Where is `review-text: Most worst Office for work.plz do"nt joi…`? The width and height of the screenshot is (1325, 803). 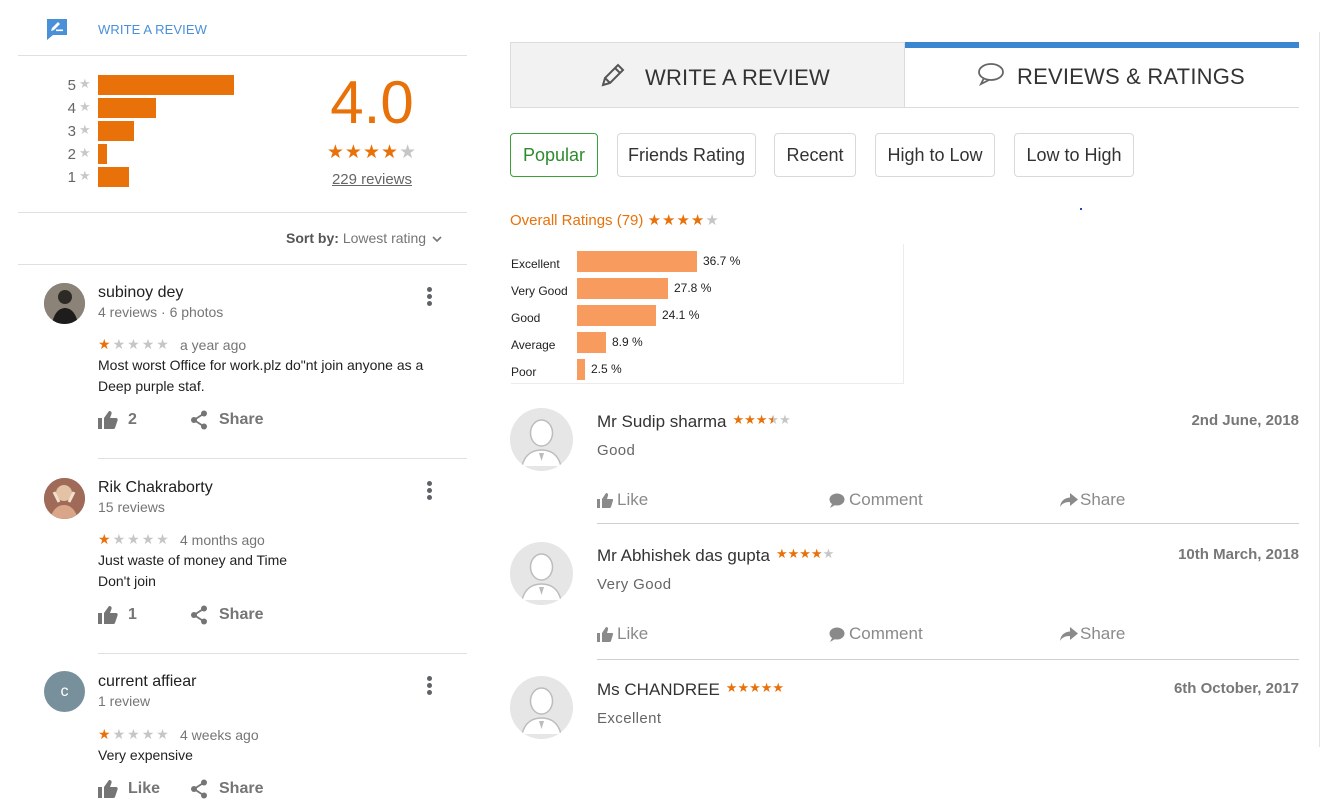
review-text: Most worst Office for work.plz do"nt joi… is located at coordinates (261, 375).